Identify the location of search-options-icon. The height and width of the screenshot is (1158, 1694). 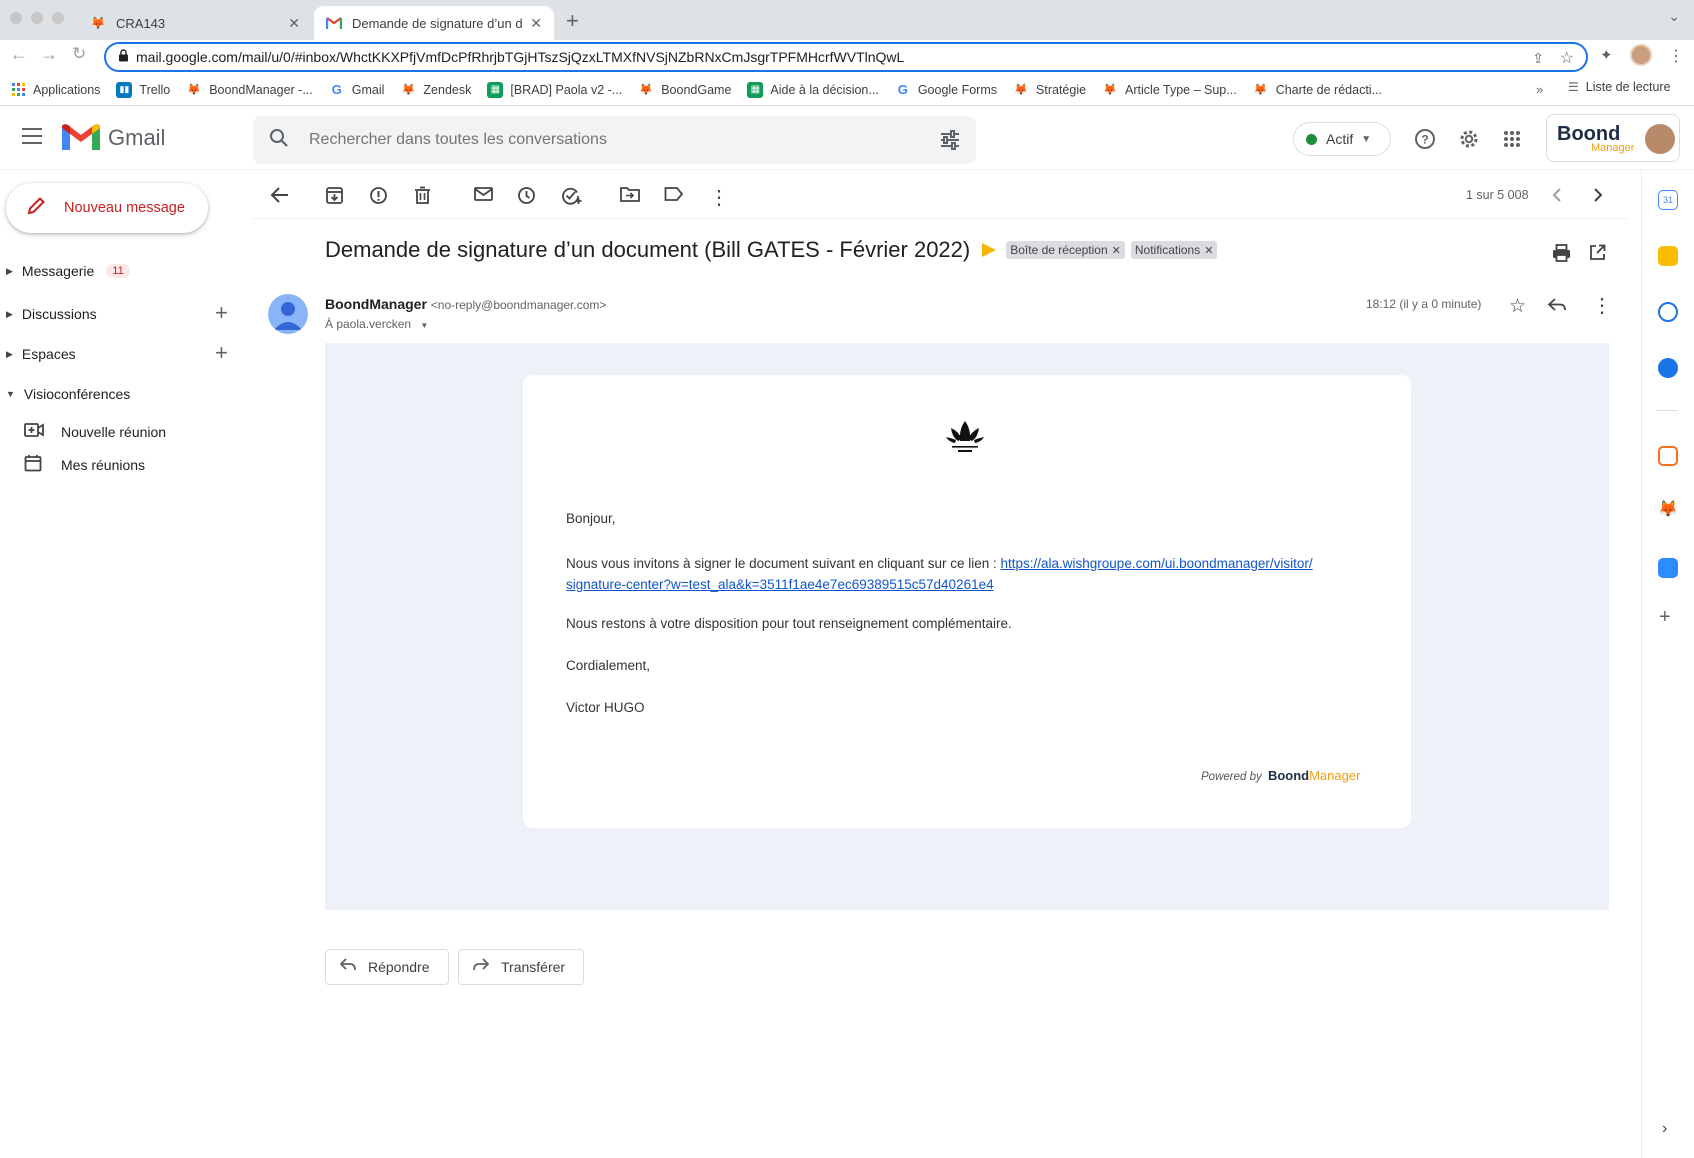
(950, 142).